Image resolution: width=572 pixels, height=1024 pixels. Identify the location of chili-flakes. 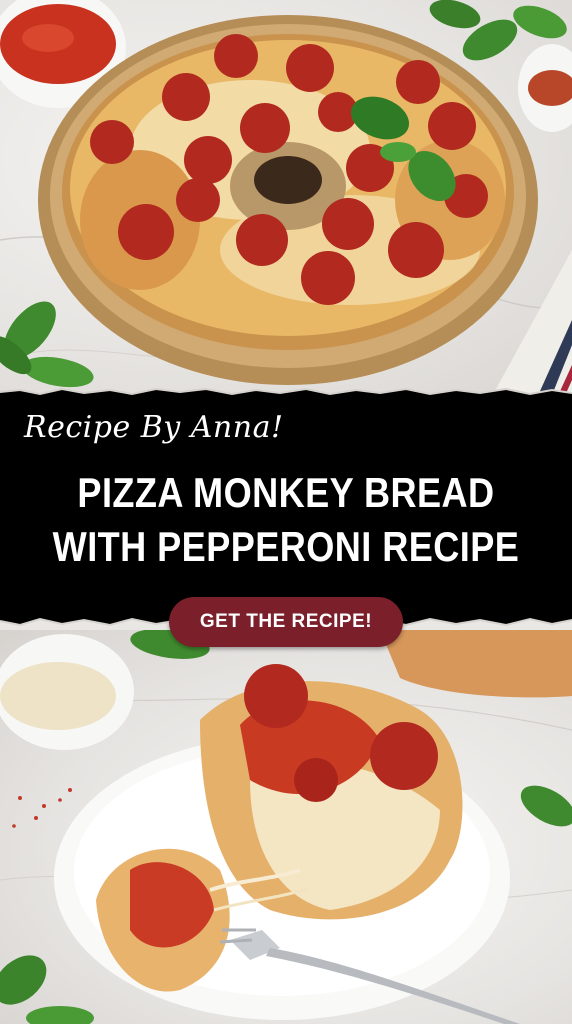
(42, 808).